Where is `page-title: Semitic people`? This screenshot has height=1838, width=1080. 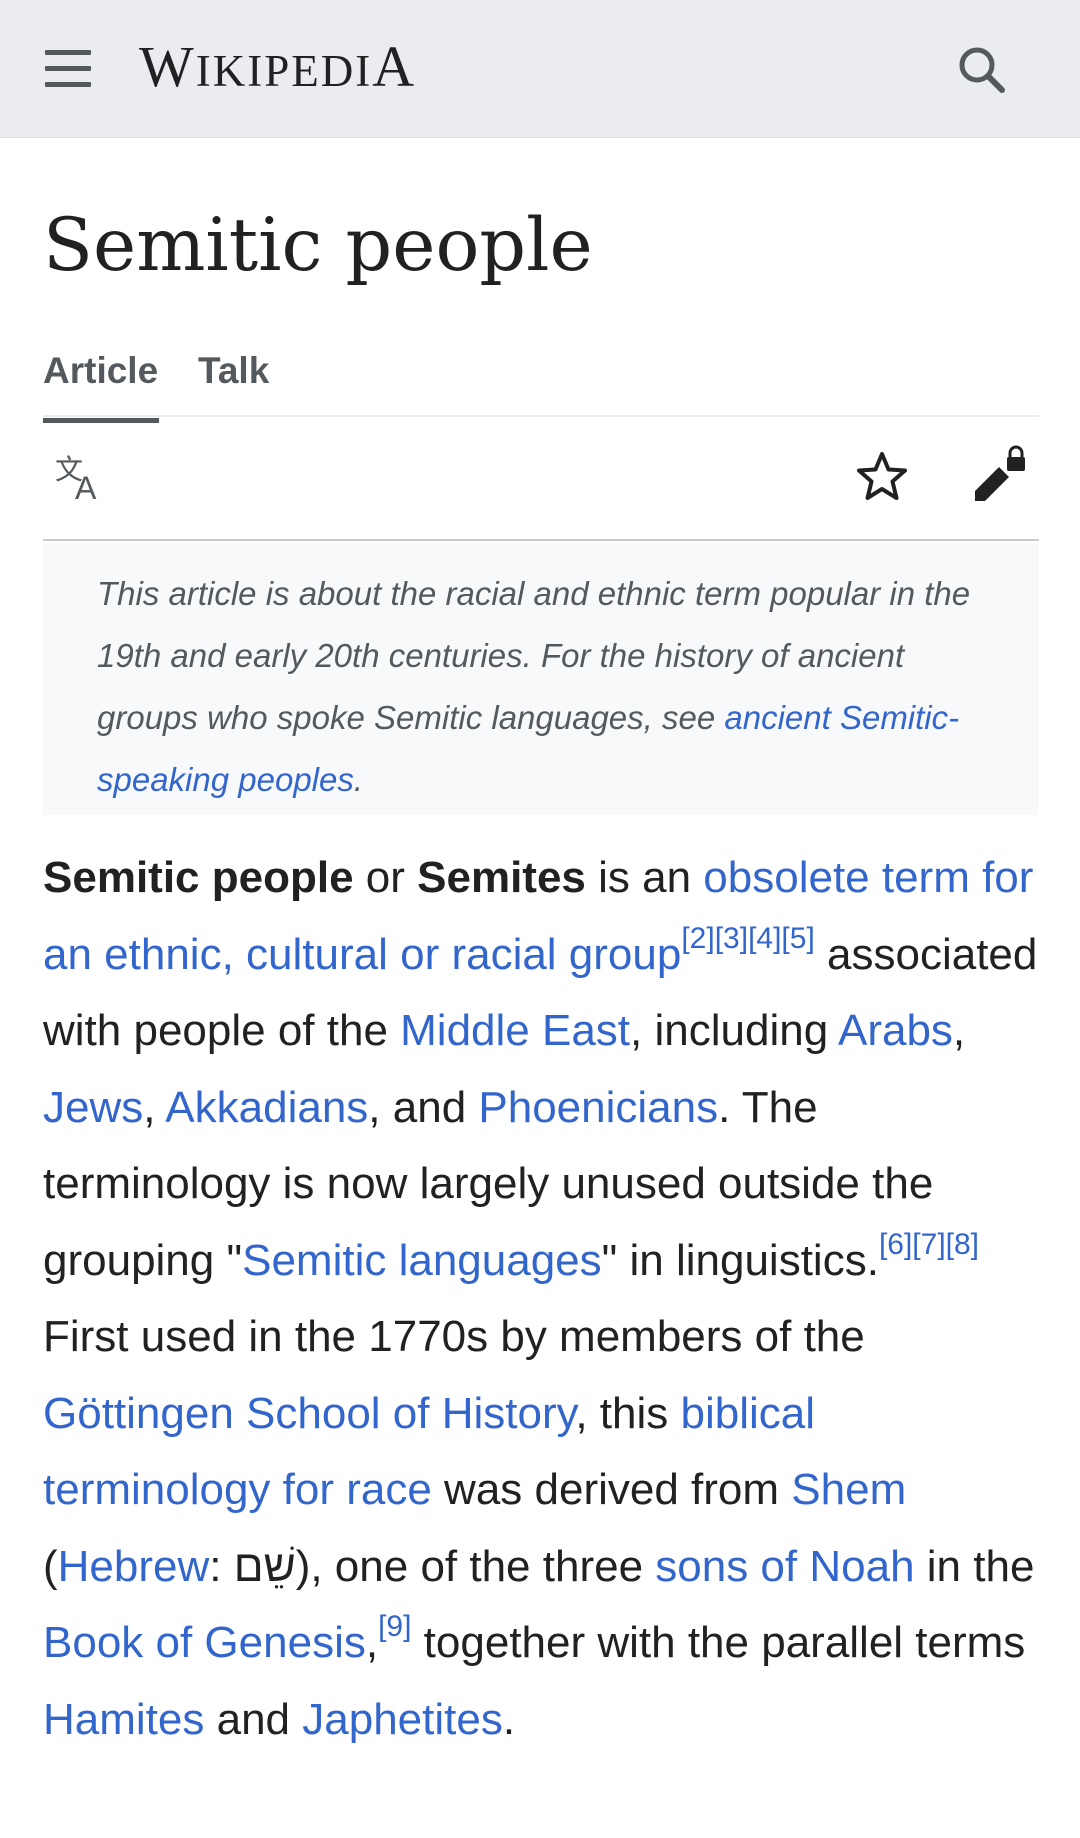 page-title: Semitic people is located at coordinates (318, 245).